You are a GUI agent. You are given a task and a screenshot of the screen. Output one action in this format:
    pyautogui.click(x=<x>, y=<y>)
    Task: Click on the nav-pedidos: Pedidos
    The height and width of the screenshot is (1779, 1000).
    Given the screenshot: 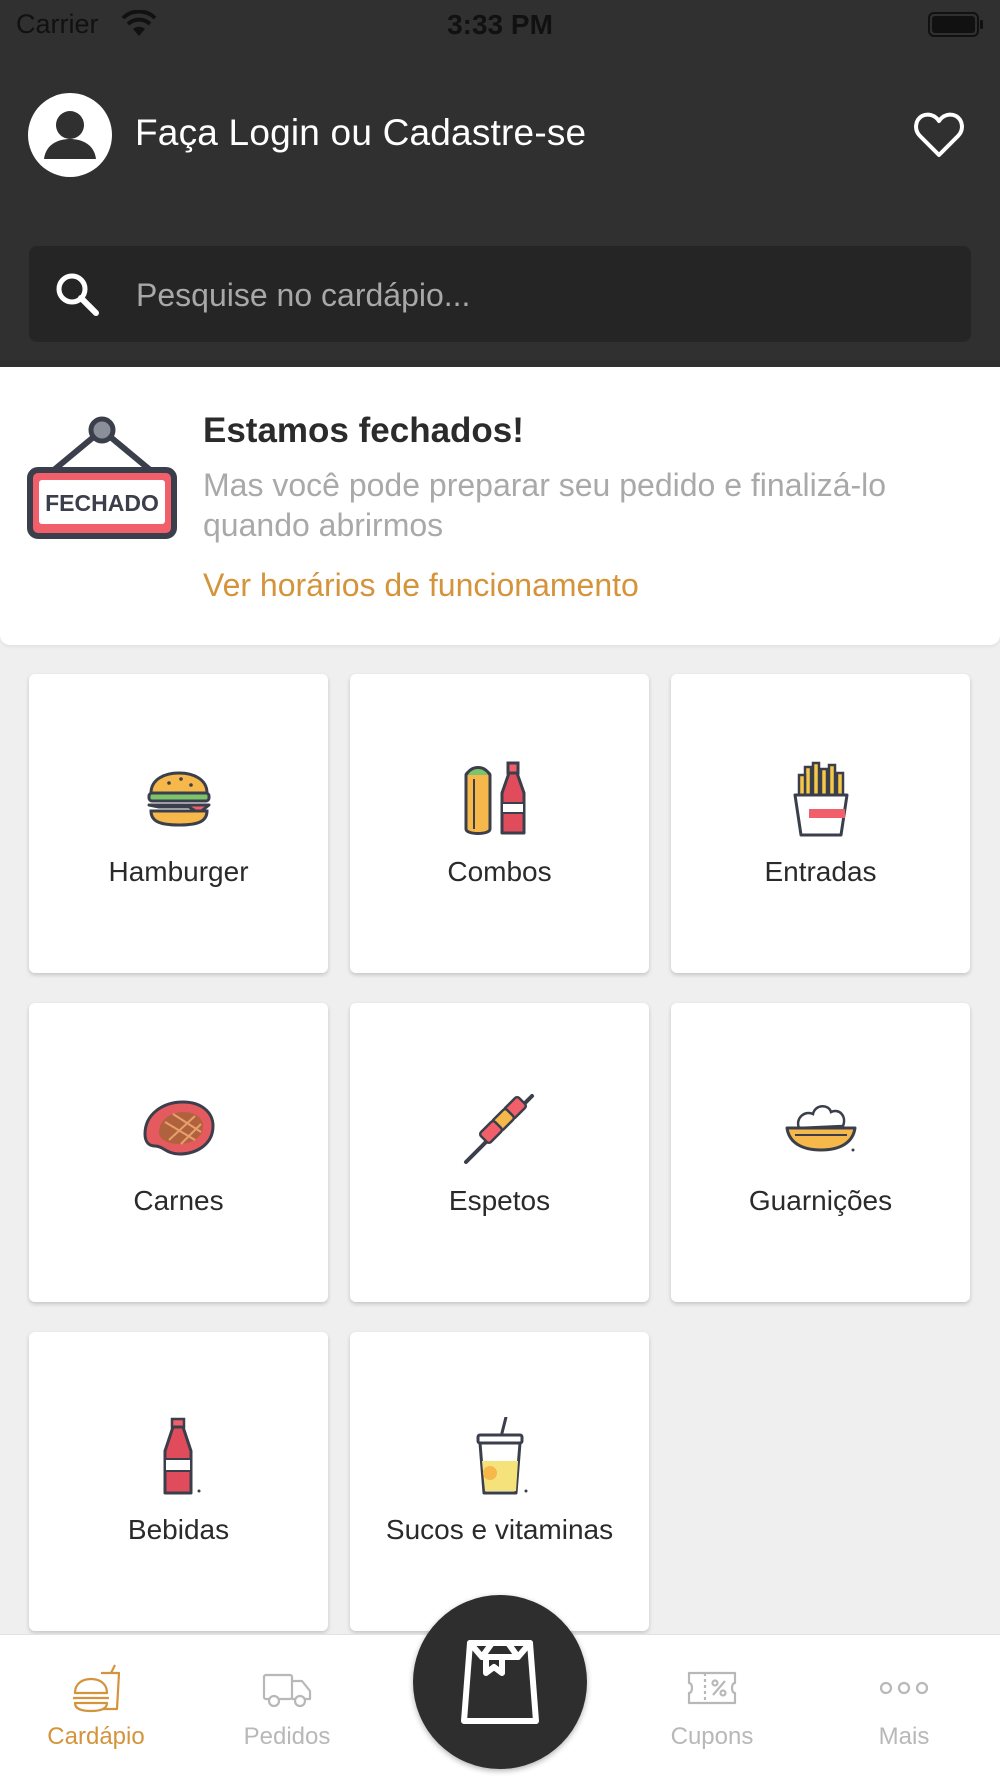 What is the action you would take?
    pyautogui.click(x=287, y=1707)
    